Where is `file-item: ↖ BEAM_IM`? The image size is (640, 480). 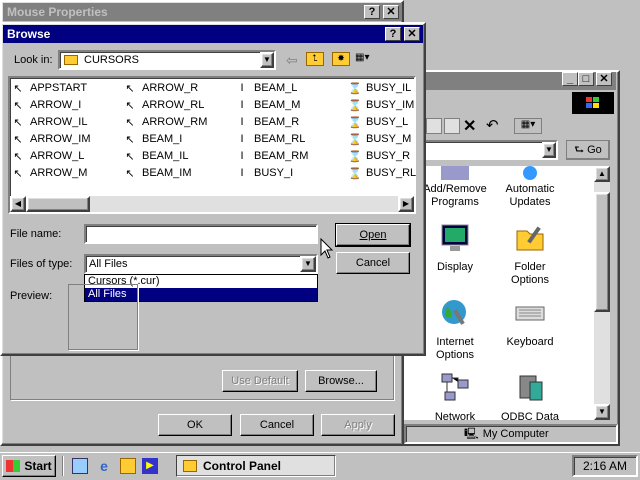
file-item: ↖ BEAM_IM is located at coordinates (157, 173).